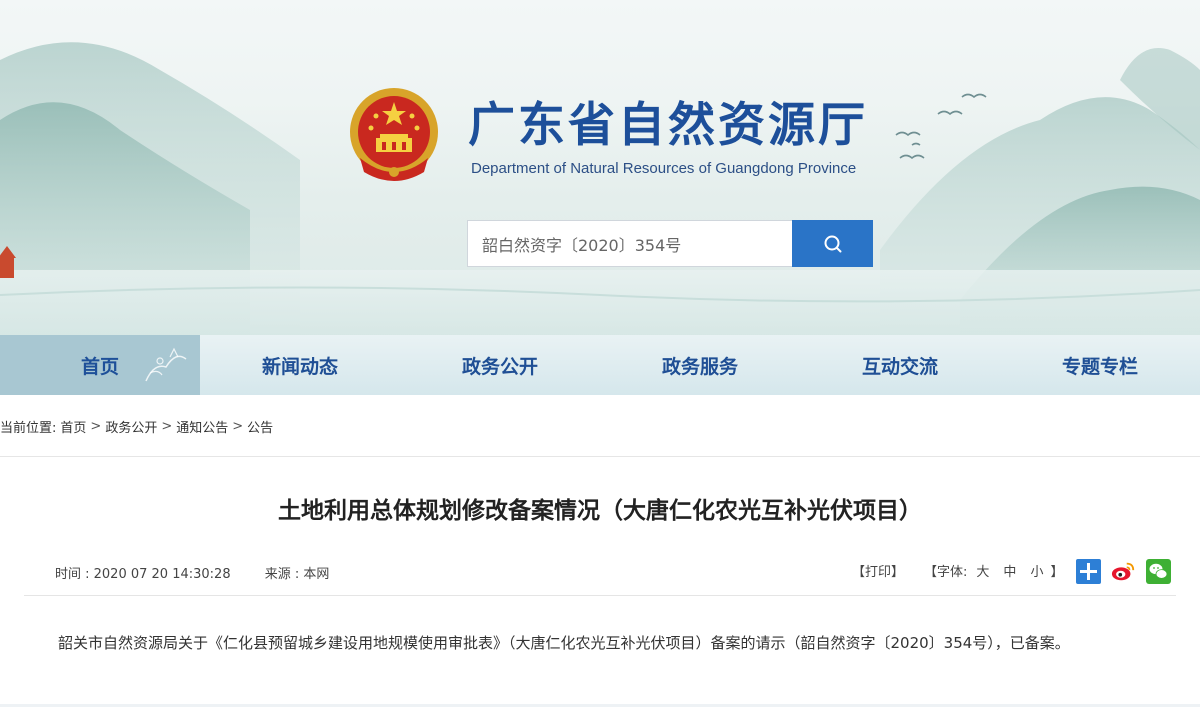 The width and height of the screenshot is (1200, 707). I want to click on search-icon, so click(832, 243).